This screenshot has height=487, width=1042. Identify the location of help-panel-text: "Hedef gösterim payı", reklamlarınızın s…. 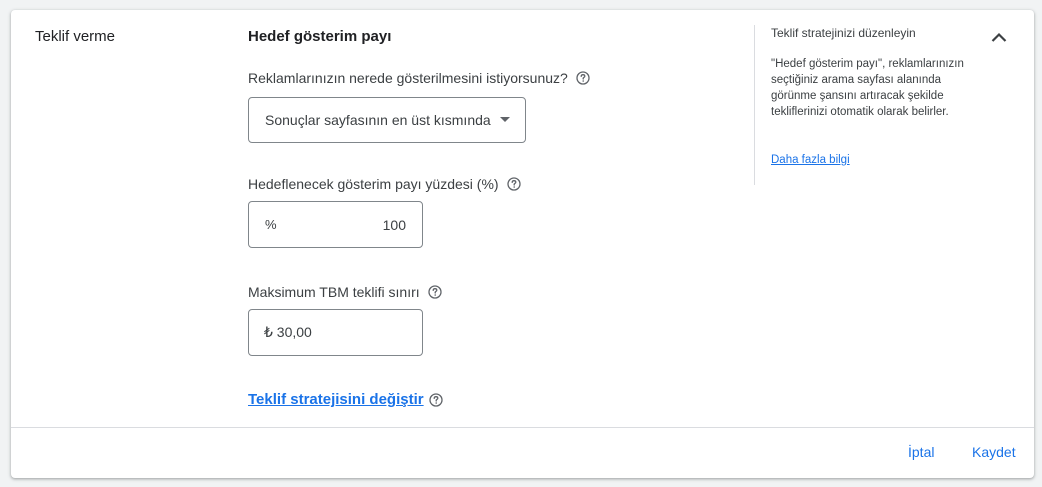
(867, 88).